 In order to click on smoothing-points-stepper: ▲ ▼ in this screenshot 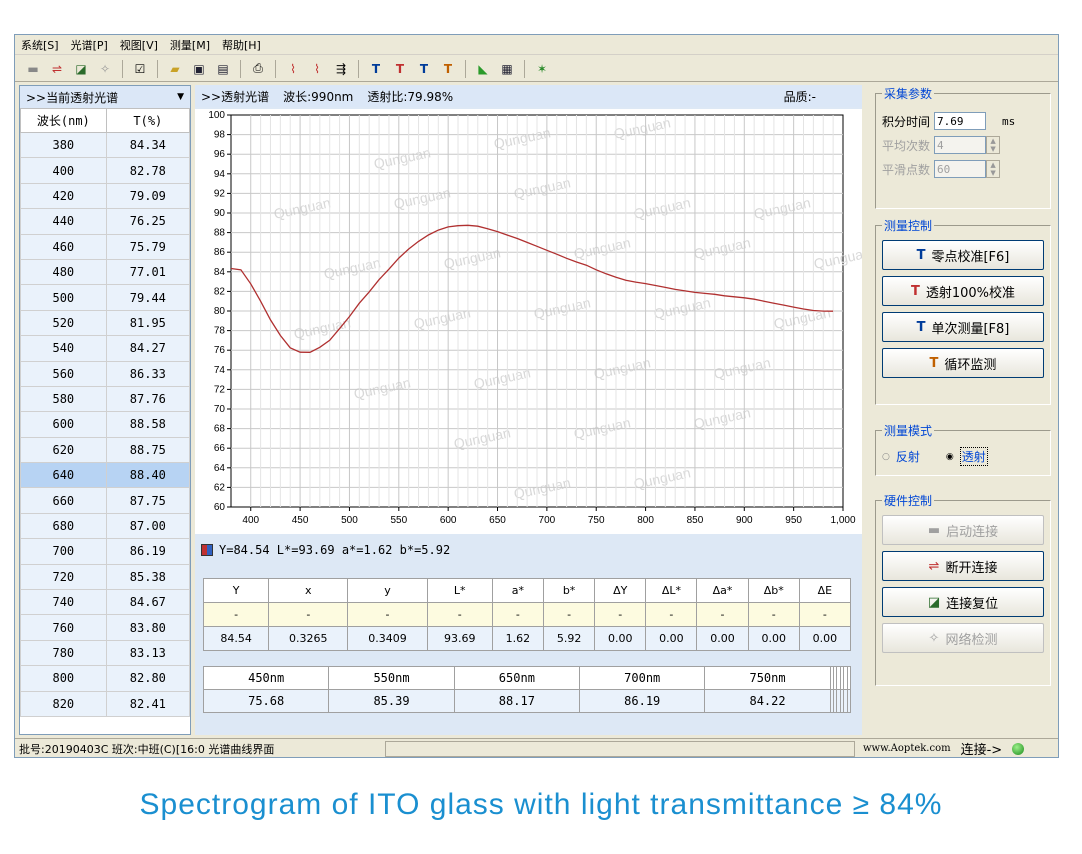, I will do `click(993, 169)`.